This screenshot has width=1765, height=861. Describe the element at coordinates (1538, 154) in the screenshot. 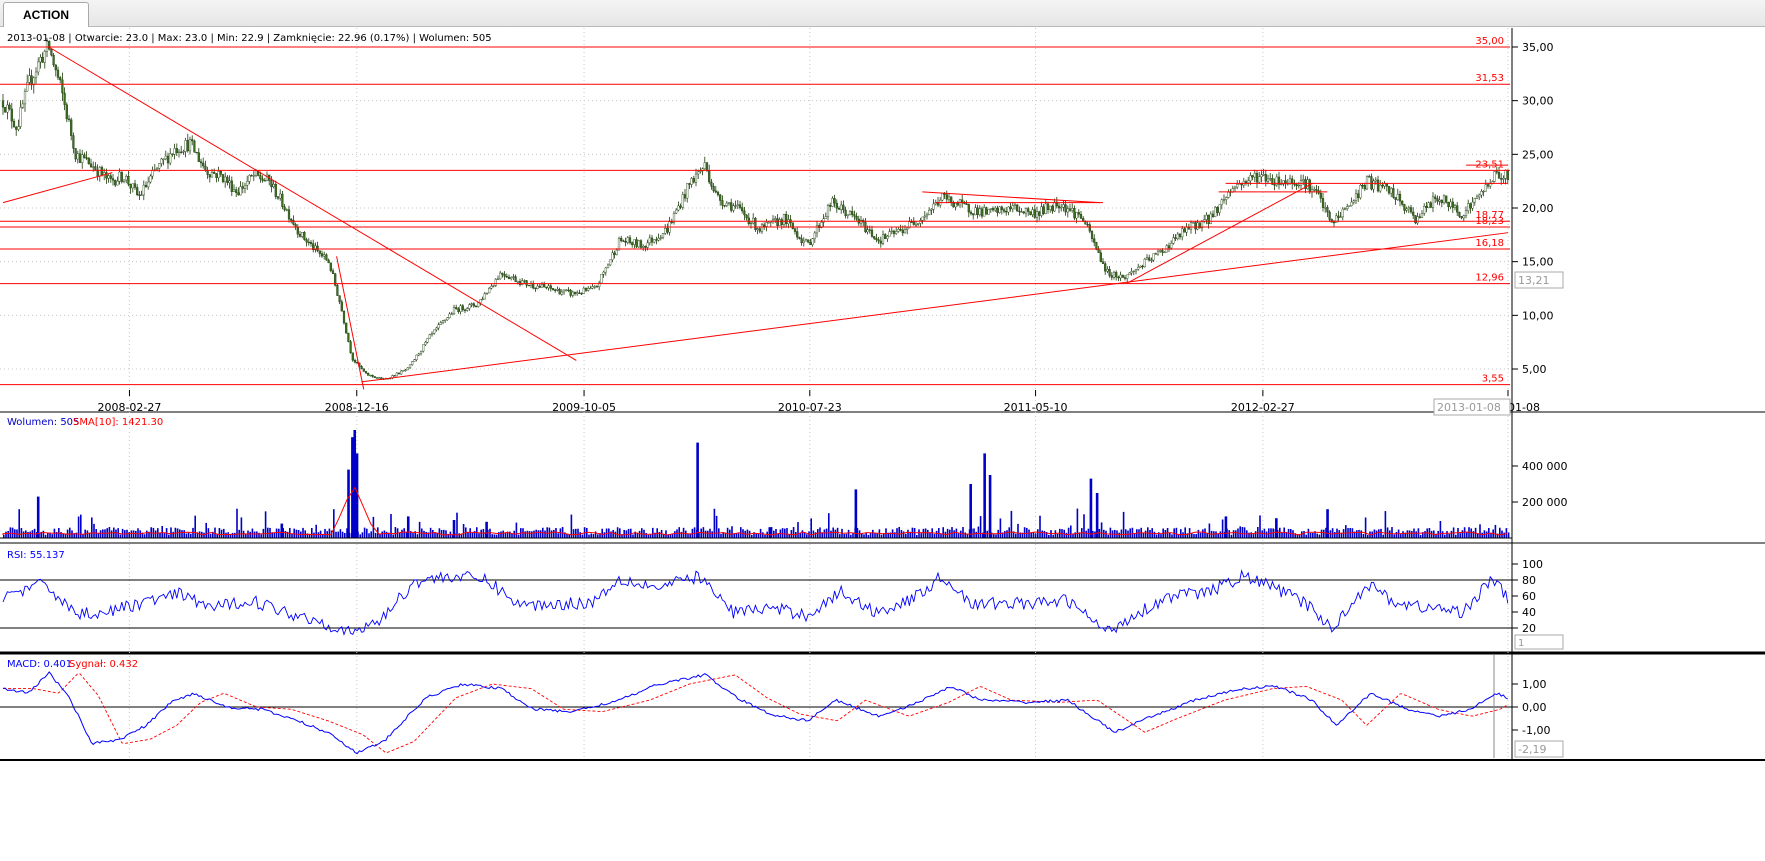

I see `y-tick-label: 25,00` at that location.